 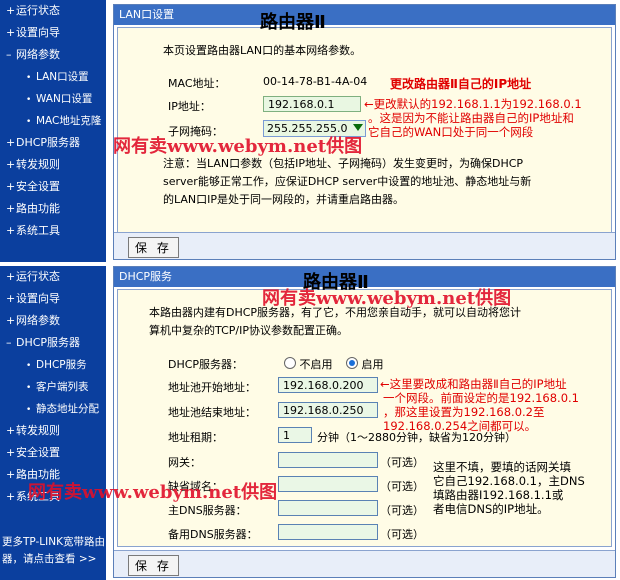 I want to click on annotation-pool-line1: ←这里要改成和路由器Ⅱ自己的IP地址, so click(x=473, y=384).